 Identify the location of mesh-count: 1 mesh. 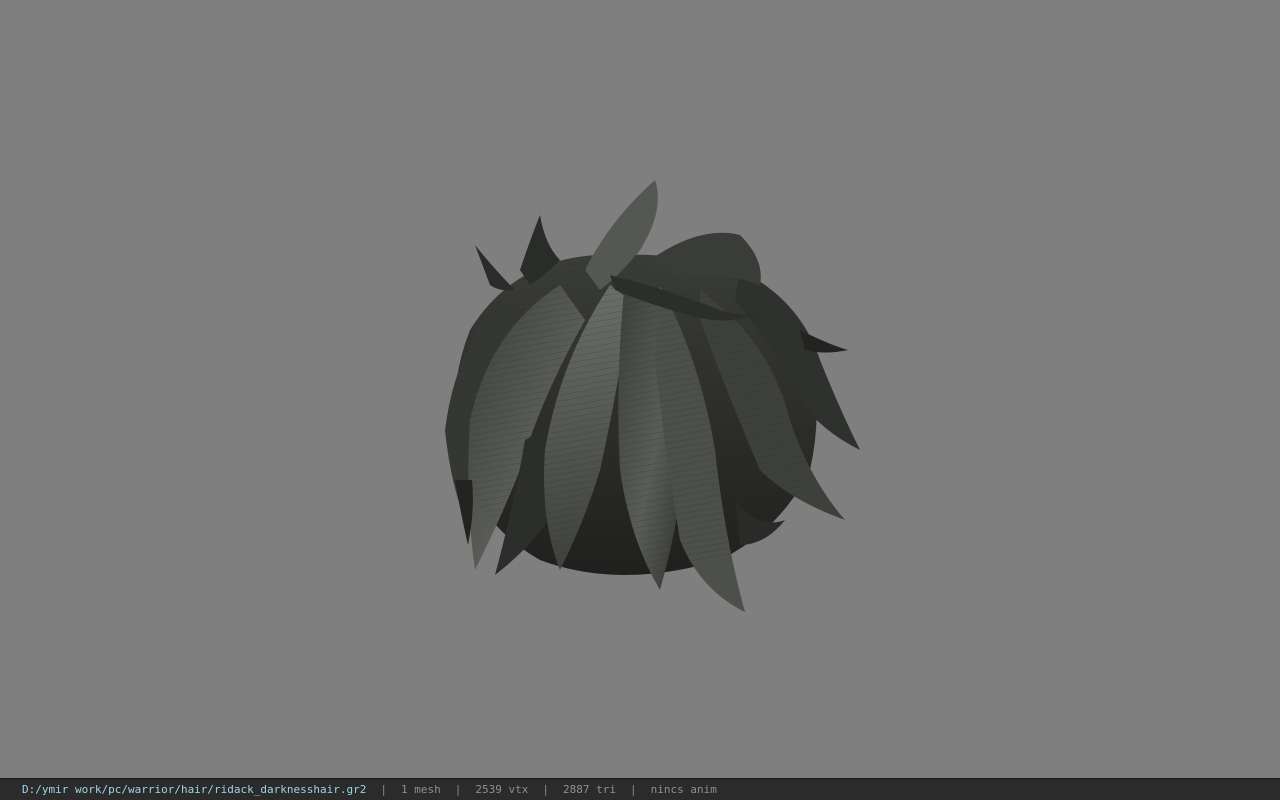
(421, 789).